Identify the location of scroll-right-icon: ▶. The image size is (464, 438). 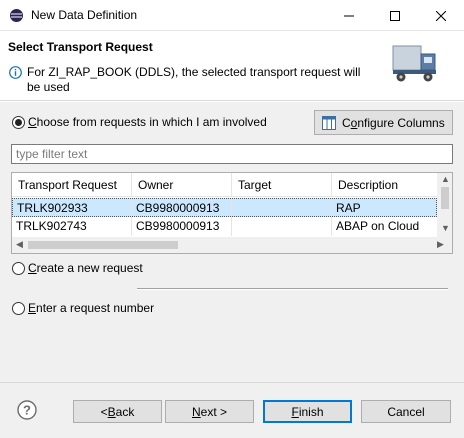
(440, 244).